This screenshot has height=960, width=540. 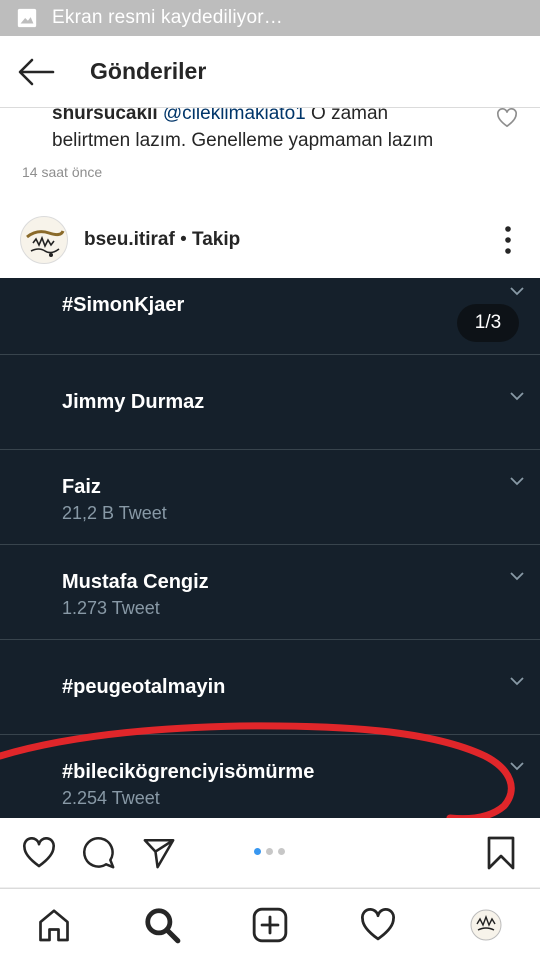 I want to click on bookmark-icon, so click(x=501, y=853).